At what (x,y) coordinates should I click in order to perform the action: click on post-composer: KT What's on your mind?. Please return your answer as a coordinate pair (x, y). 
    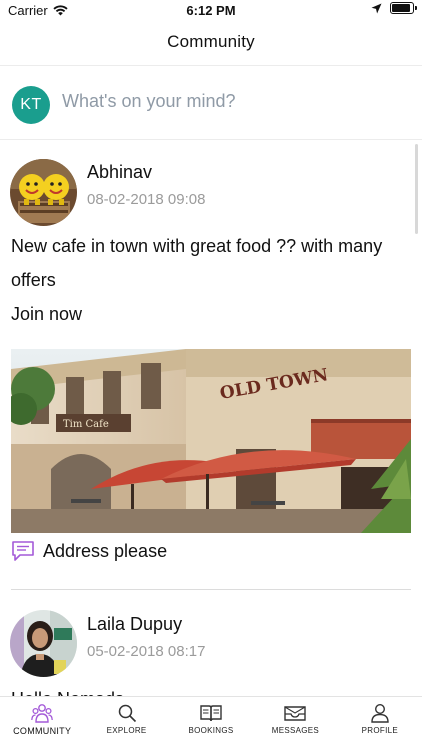
    Looking at the image, I should click on (211, 103).